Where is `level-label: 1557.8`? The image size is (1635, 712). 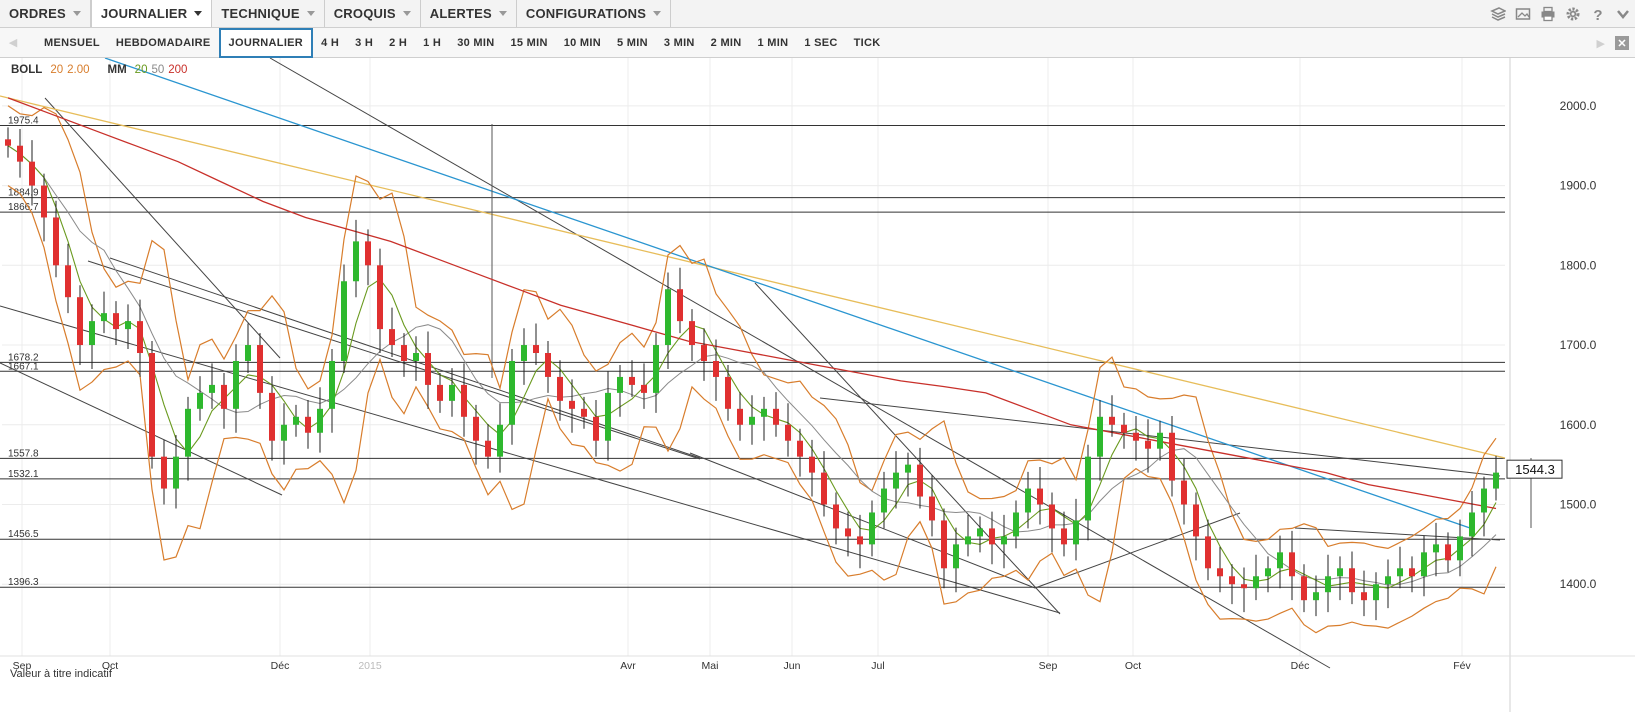
level-label: 1557.8 is located at coordinates (23, 453).